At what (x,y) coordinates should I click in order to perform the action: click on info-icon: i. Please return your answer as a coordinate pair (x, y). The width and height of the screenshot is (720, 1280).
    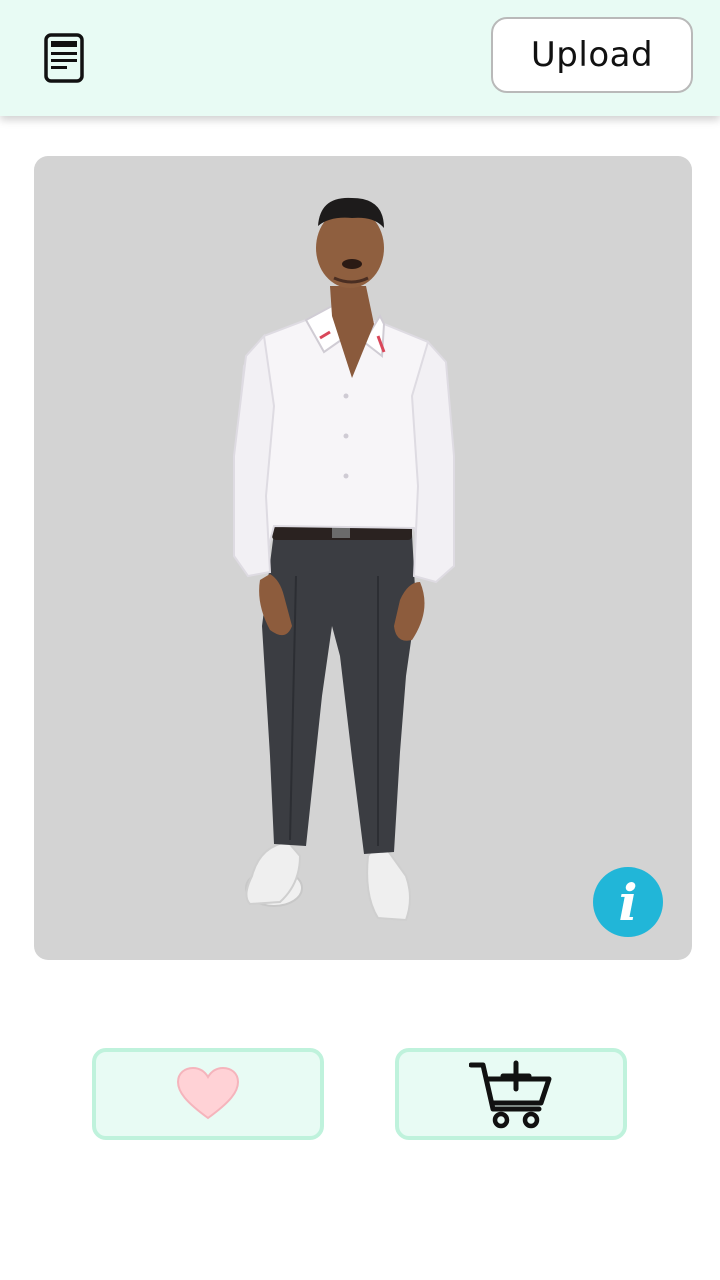
    Looking at the image, I should click on (628, 902).